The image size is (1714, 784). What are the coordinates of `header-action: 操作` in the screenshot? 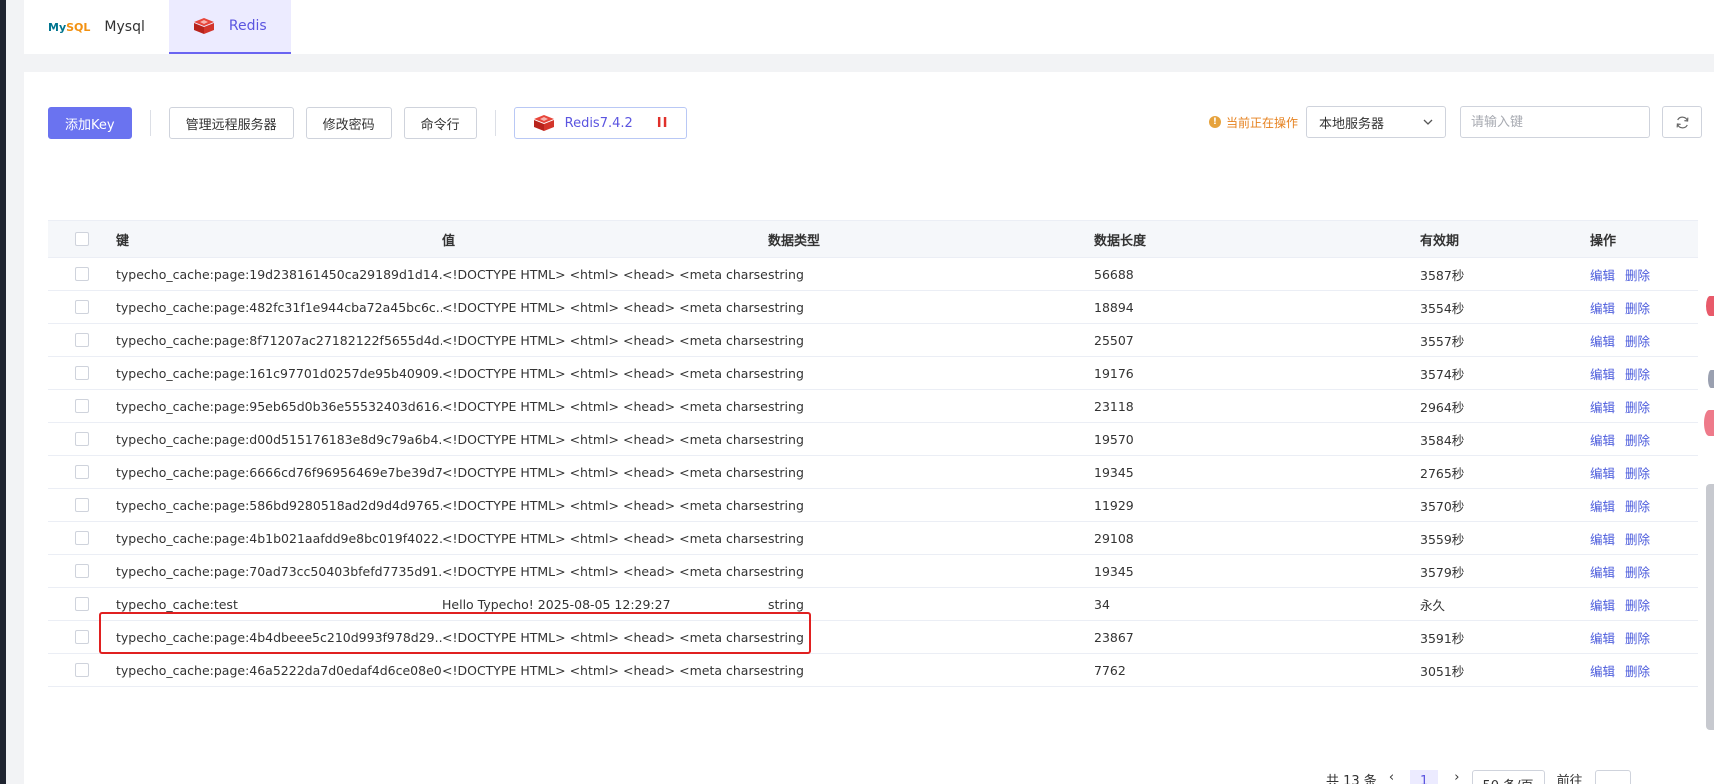 It's located at (1603, 241).